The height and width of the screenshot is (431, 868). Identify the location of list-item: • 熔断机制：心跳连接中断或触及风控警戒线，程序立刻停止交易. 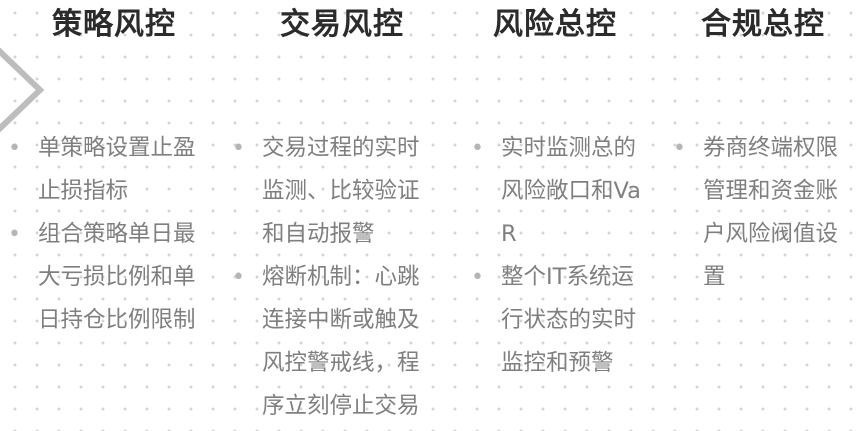
(333, 342).